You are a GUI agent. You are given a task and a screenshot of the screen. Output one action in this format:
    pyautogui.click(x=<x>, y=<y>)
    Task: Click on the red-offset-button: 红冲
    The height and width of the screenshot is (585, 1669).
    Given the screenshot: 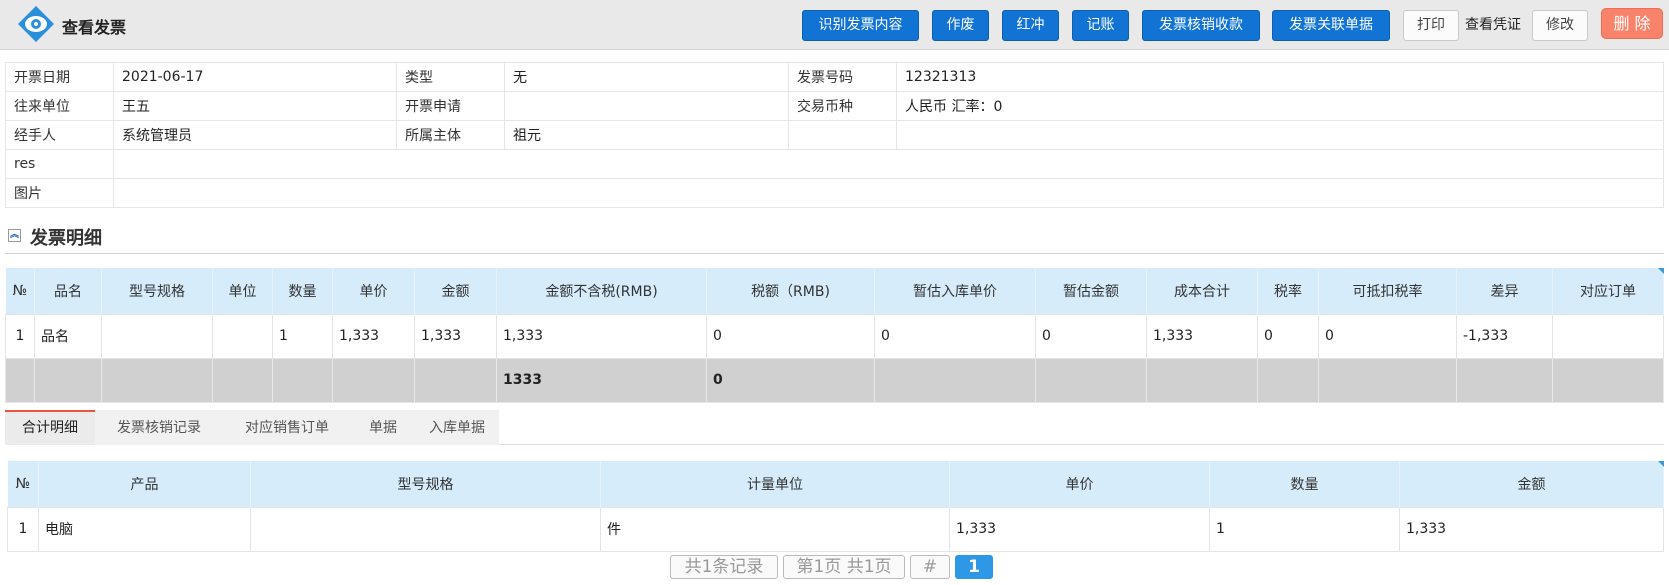 What is the action you would take?
    pyautogui.click(x=1030, y=25)
    